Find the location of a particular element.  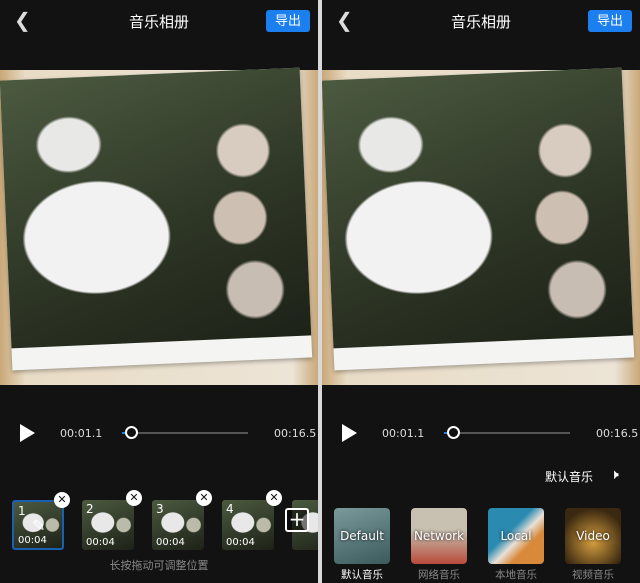

music-card-video: Video is located at coordinates (593, 536).